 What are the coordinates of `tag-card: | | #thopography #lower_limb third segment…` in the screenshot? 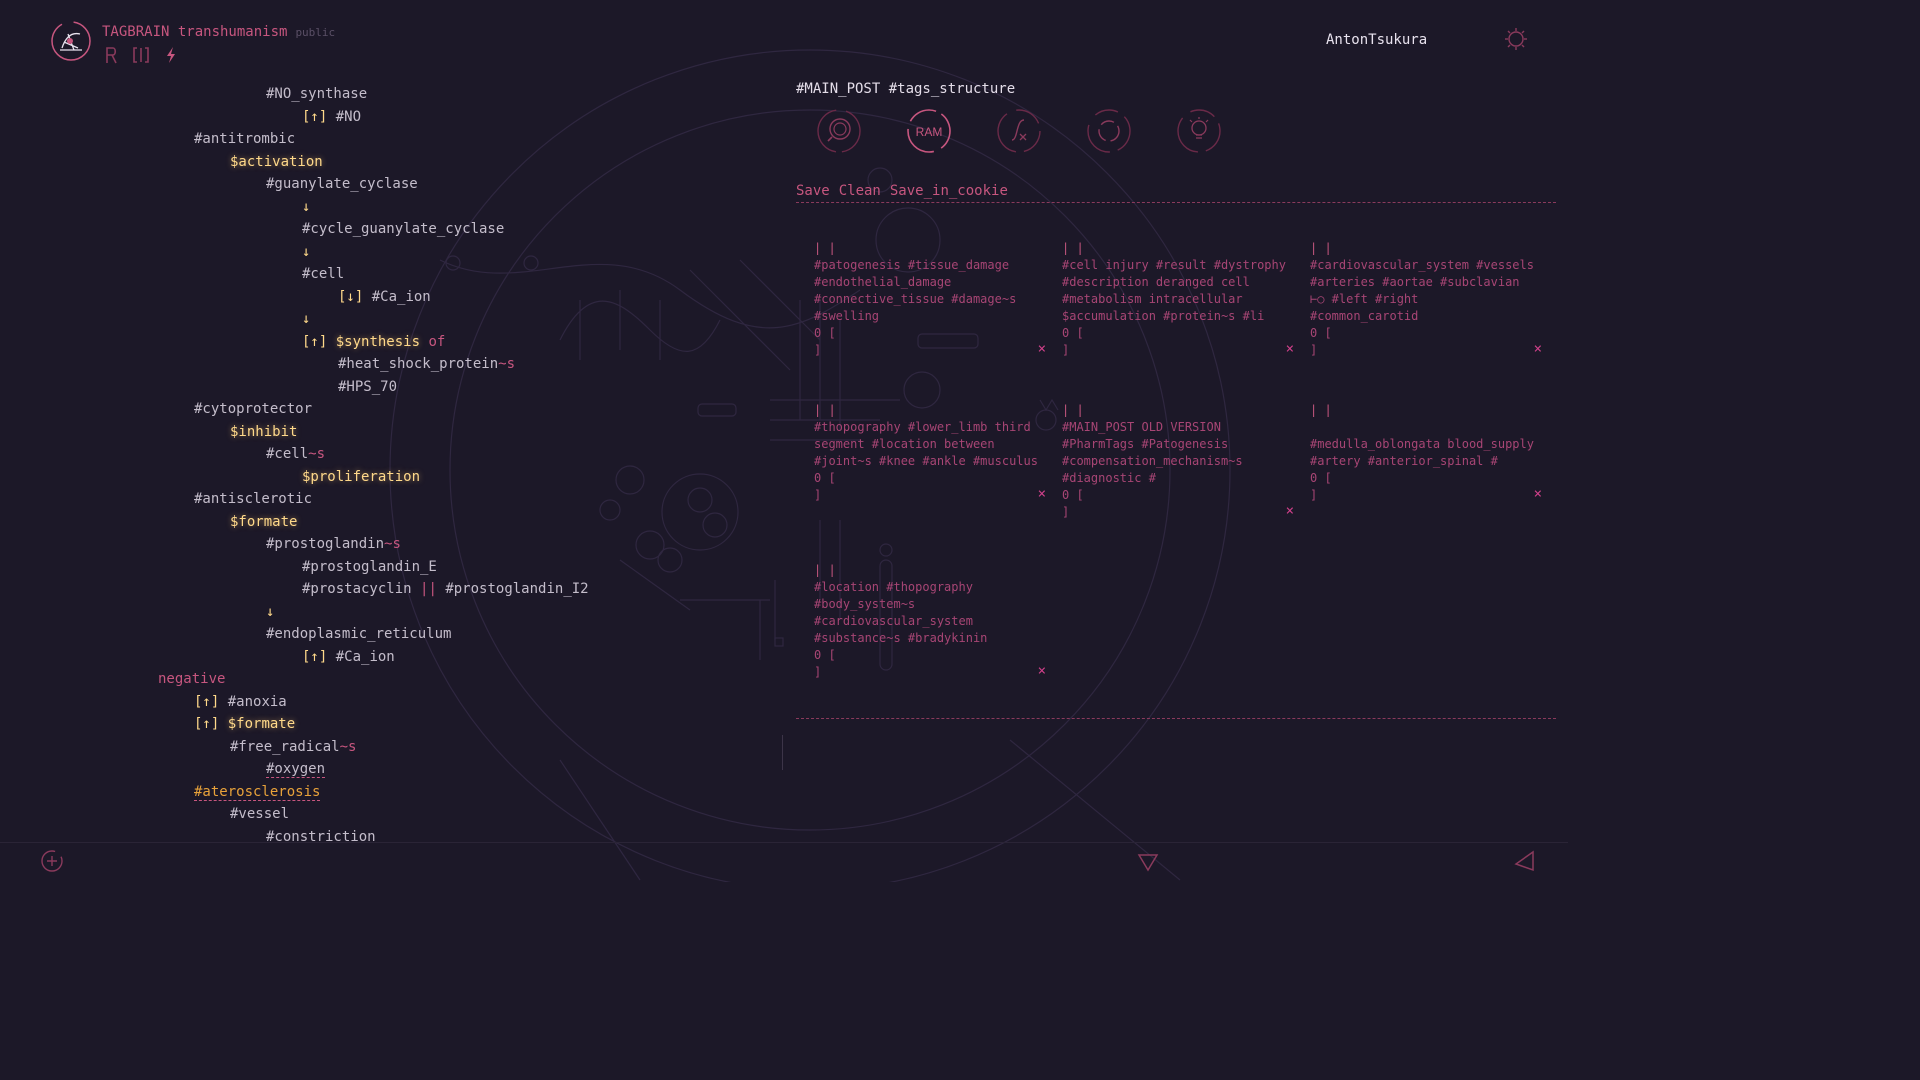 It's located at (930, 453).